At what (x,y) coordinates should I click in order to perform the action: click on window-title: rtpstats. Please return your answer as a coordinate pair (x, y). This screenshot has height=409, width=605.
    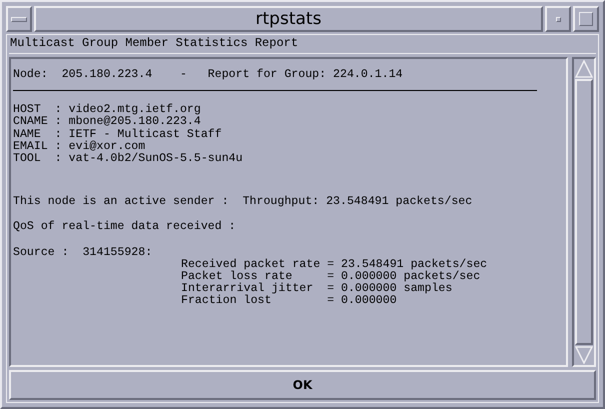
    Looking at the image, I should click on (288, 19).